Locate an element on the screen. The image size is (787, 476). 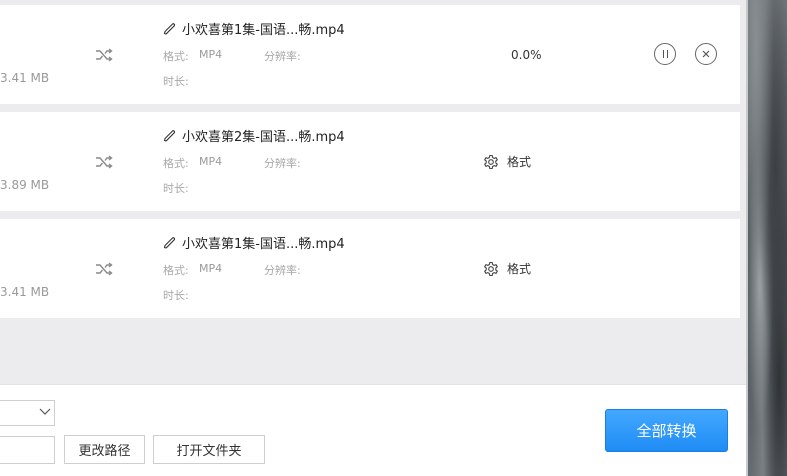
output-format-select is located at coordinates (27, 413).